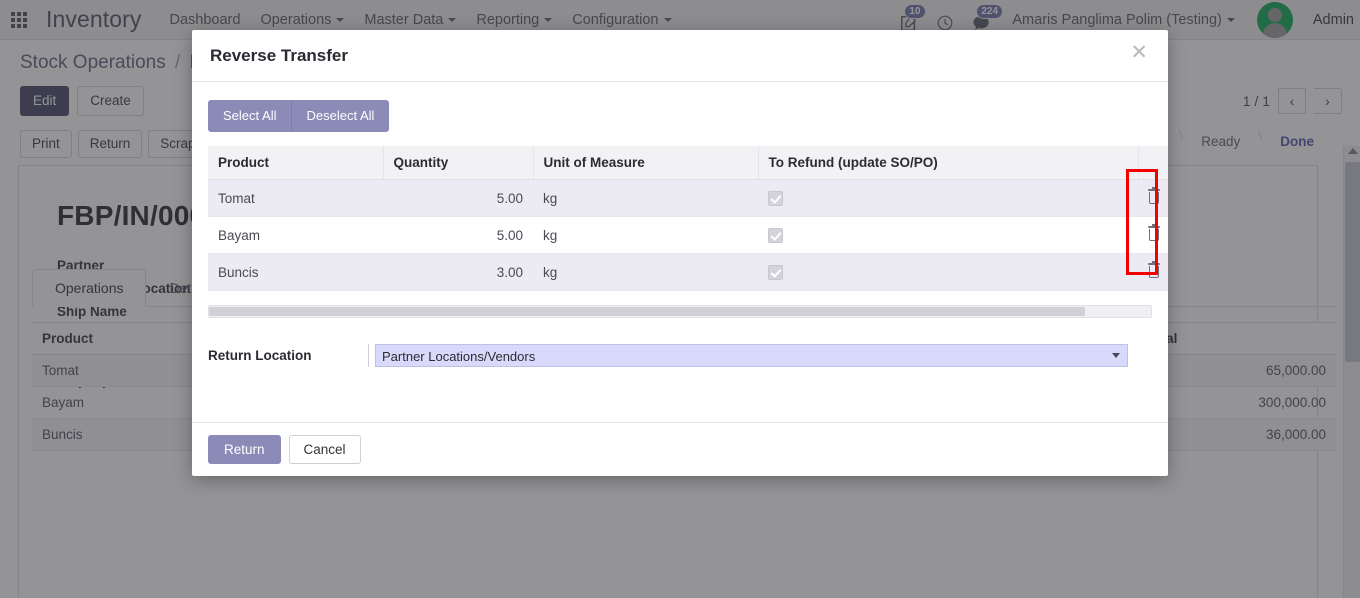 The width and height of the screenshot is (1360, 598). What do you see at coordinates (295, 235) in the screenshot?
I see `cell-product: Bayam` at bounding box center [295, 235].